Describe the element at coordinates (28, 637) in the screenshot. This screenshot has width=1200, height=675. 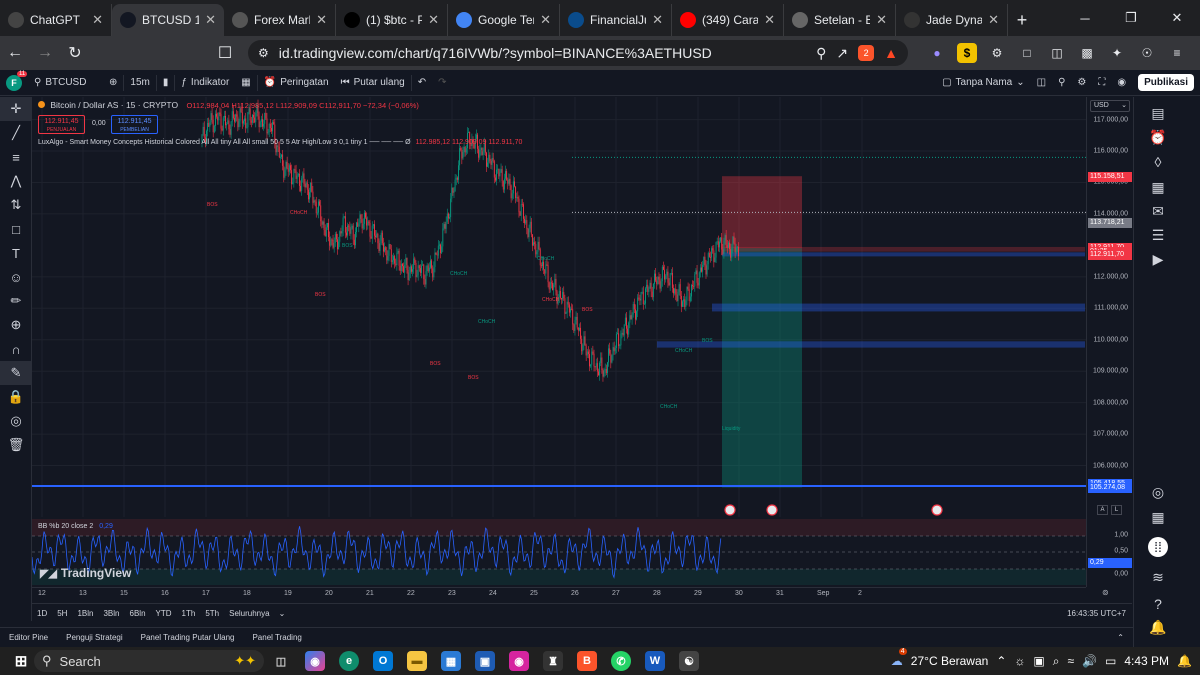
I see `bottom-tab: Editor Pine` at that location.